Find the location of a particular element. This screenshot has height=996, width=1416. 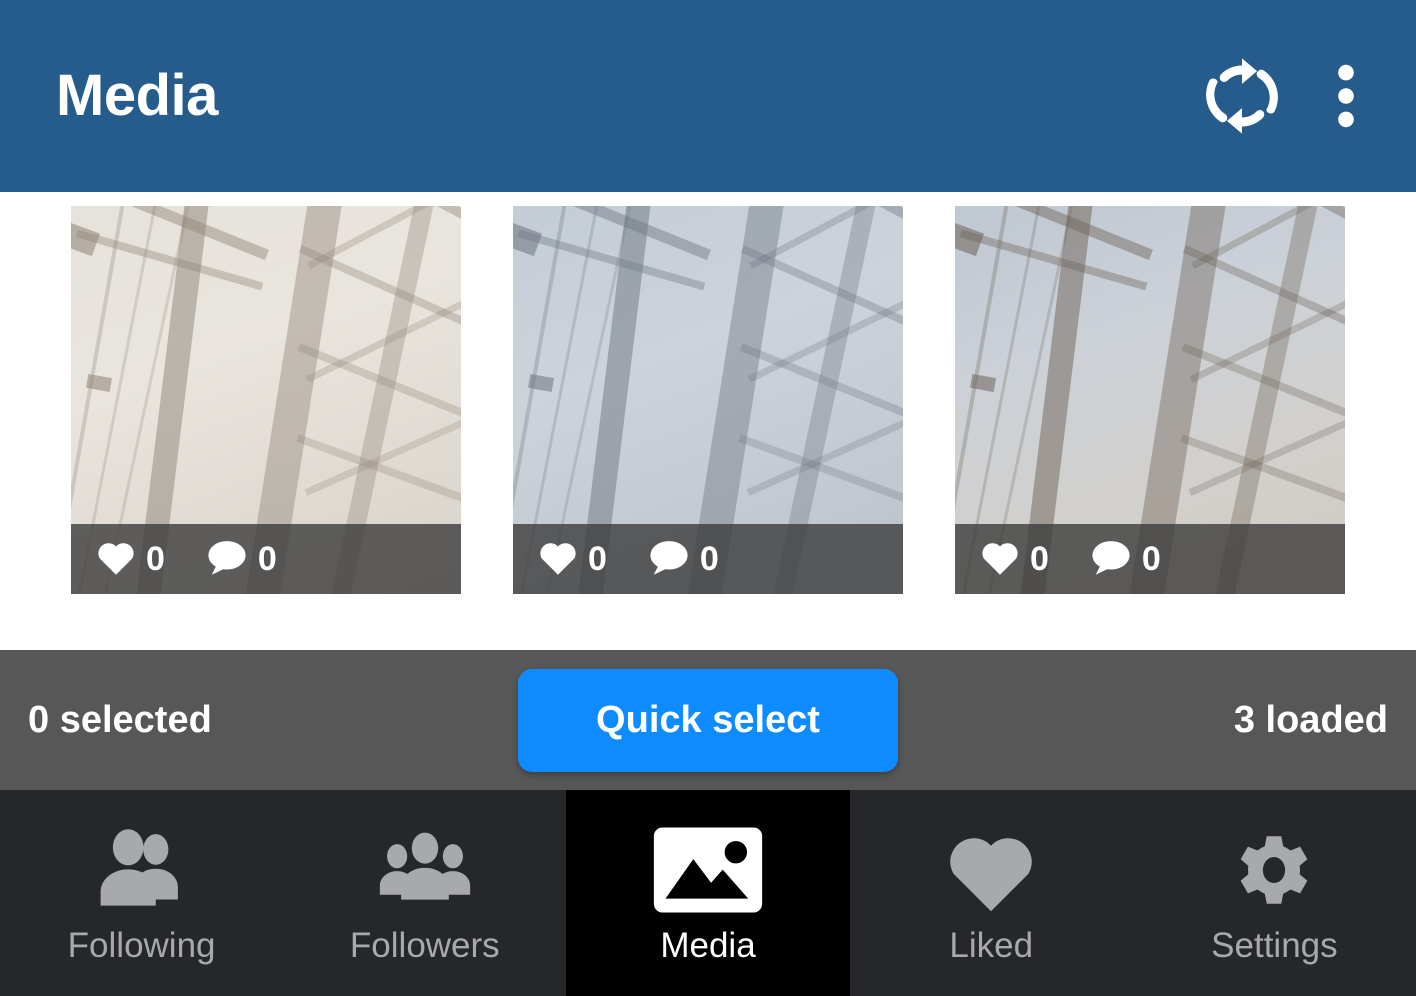

more-vertical-icon is located at coordinates (1346, 96).